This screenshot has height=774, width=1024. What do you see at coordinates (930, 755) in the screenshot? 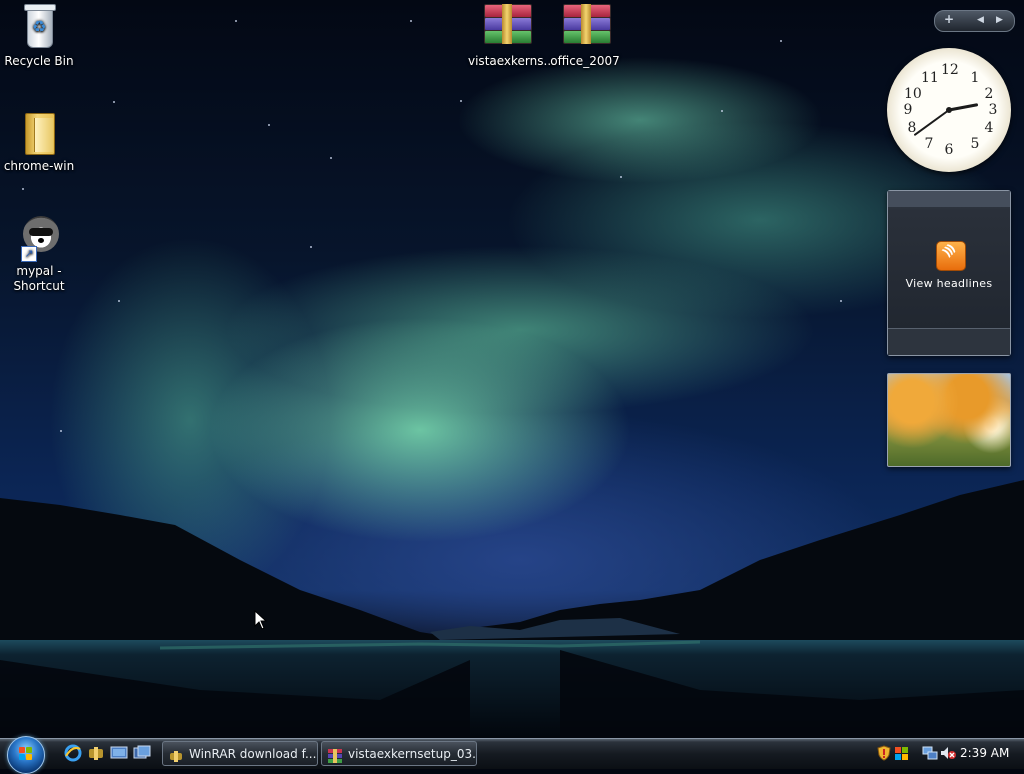
I see `network-icon` at bounding box center [930, 755].